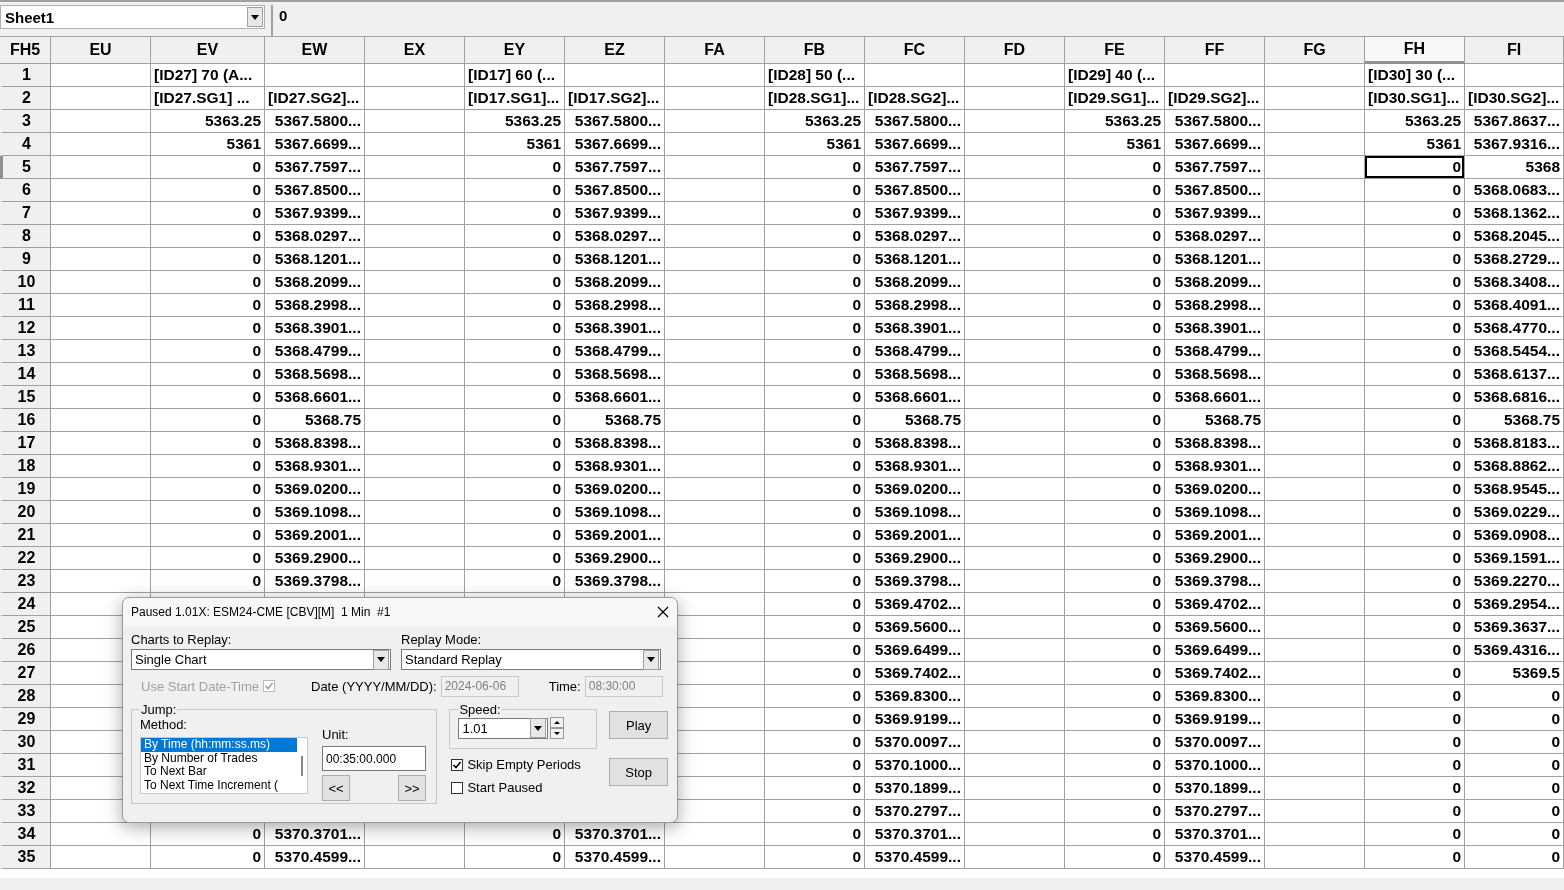 This screenshot has width=1564, height=890. I want to click on table-cell: 5368.75, so click(1514, 420).